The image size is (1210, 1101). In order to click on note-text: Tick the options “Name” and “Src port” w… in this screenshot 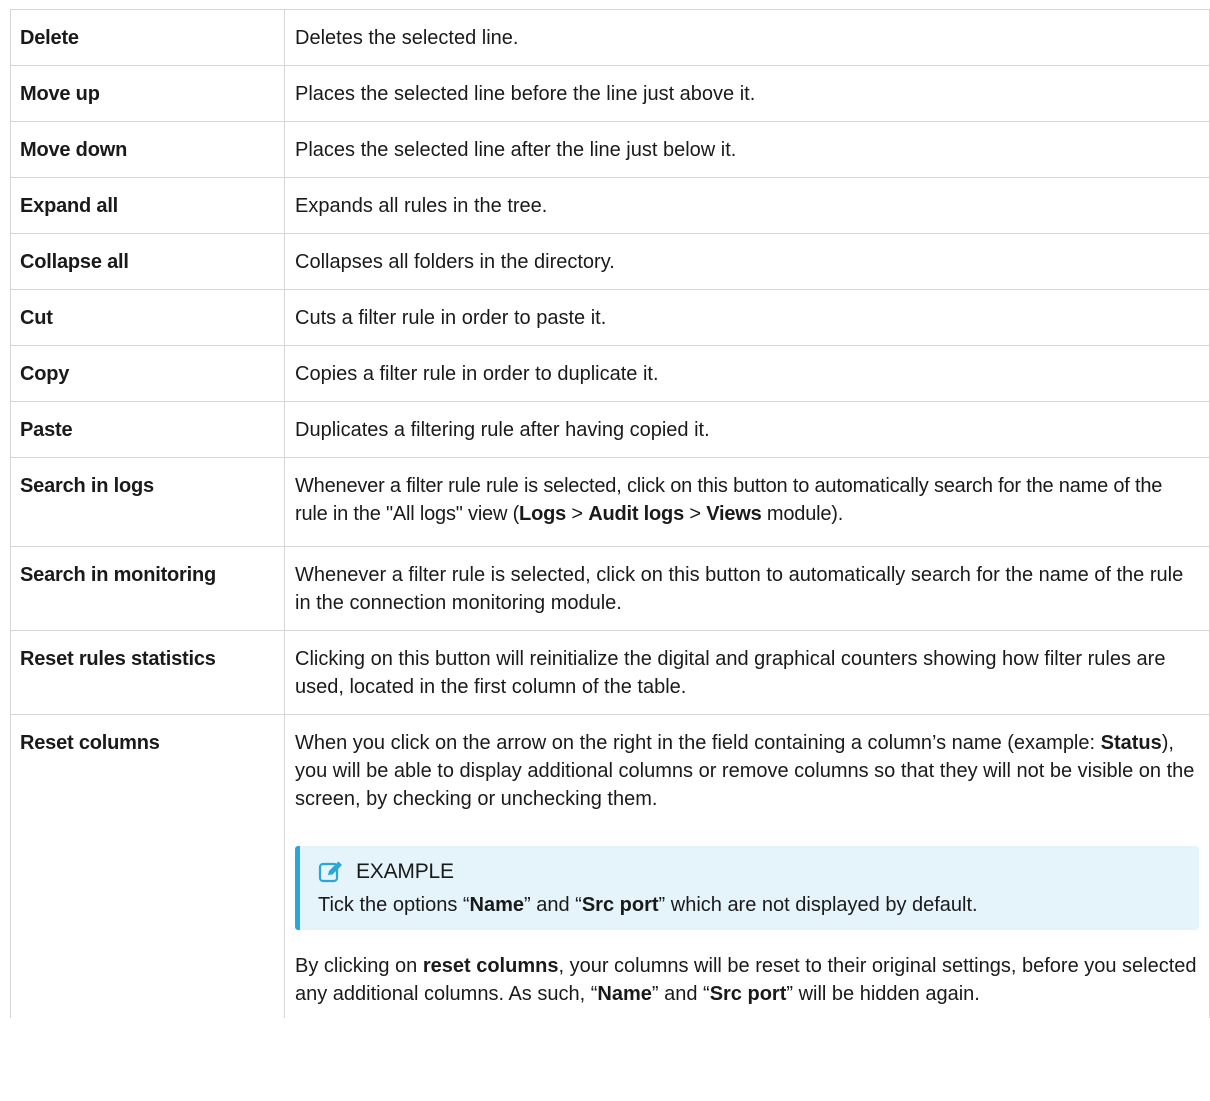, I will do `click(752, 905)`.